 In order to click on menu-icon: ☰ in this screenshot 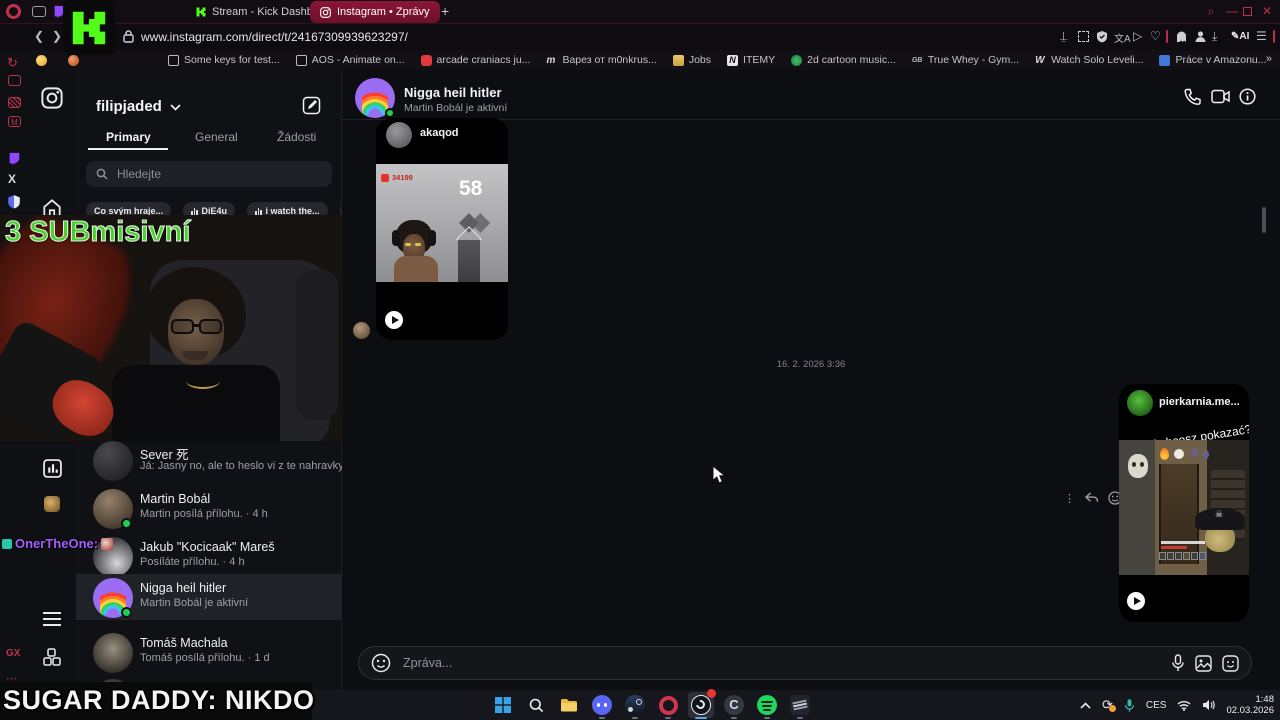, I will do `click(1261, 36)`.